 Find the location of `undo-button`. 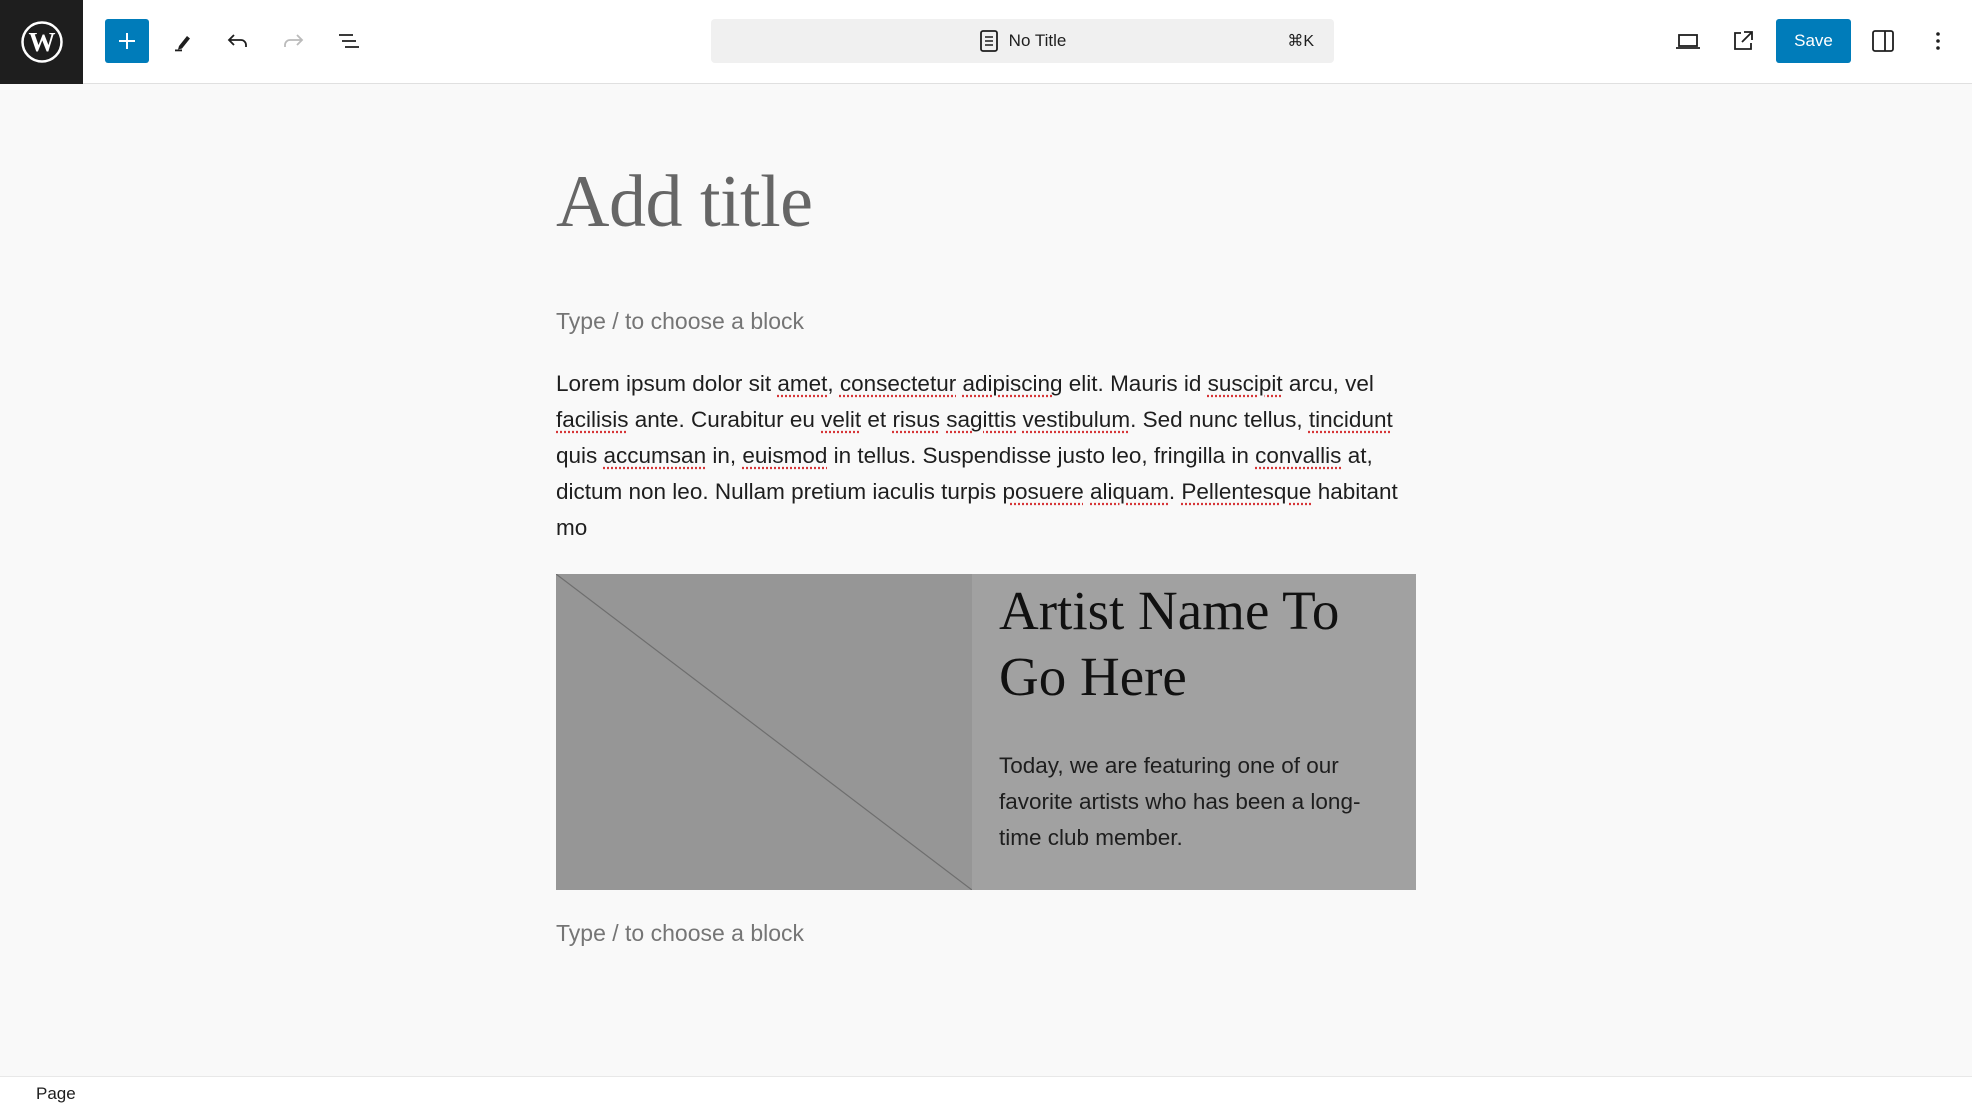

undo-button is located at coordinates (238, 41).